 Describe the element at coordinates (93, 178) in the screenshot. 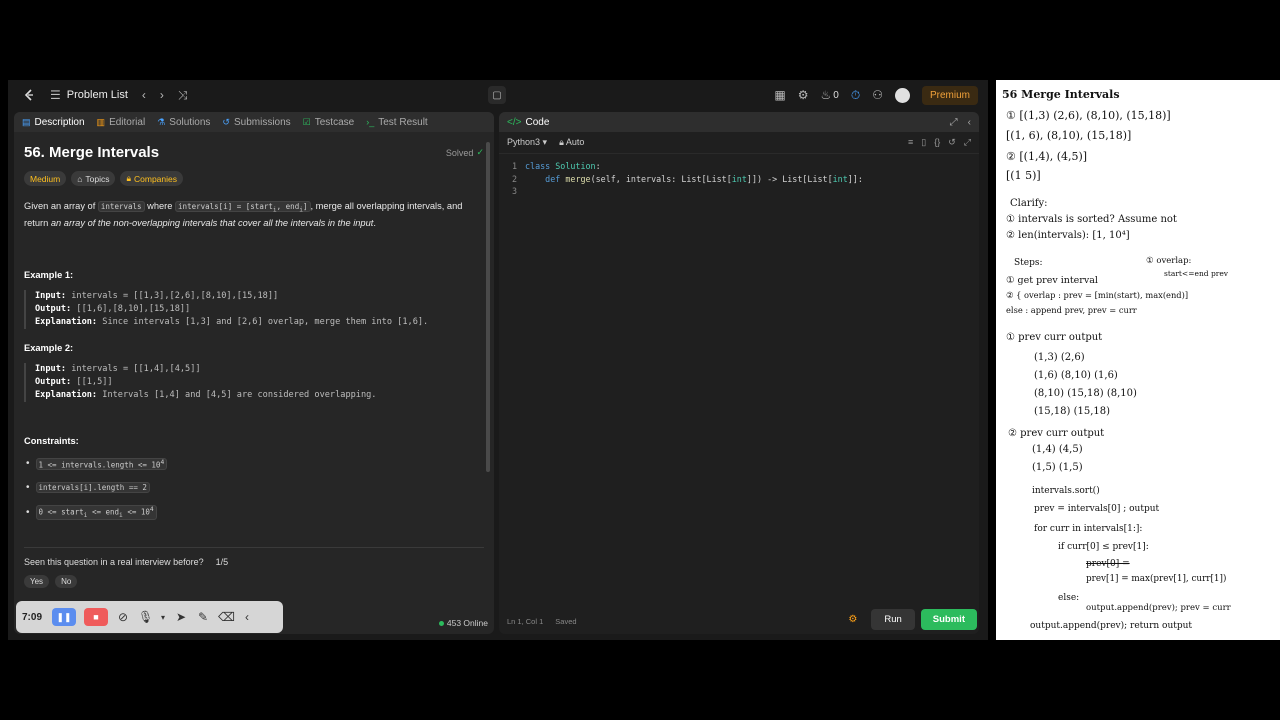

I see `topics-tag: ⌂ Topics` at that location.